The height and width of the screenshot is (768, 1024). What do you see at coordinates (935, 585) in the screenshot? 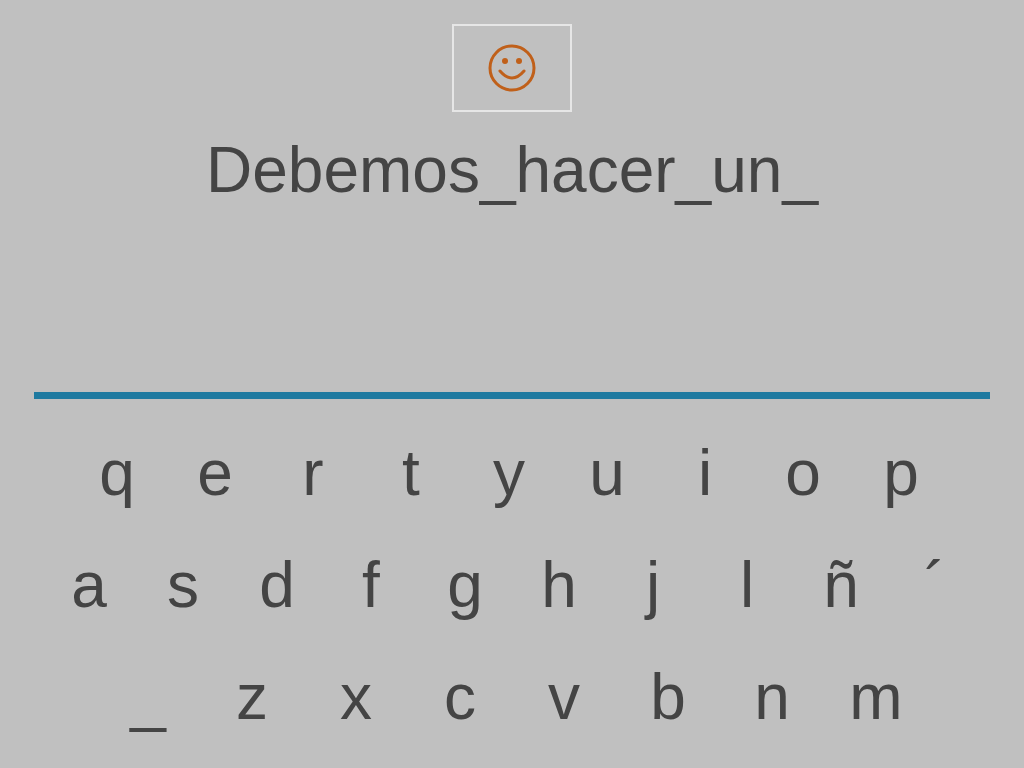
I see `letter-key: ´` at bounding box center [935, 585].